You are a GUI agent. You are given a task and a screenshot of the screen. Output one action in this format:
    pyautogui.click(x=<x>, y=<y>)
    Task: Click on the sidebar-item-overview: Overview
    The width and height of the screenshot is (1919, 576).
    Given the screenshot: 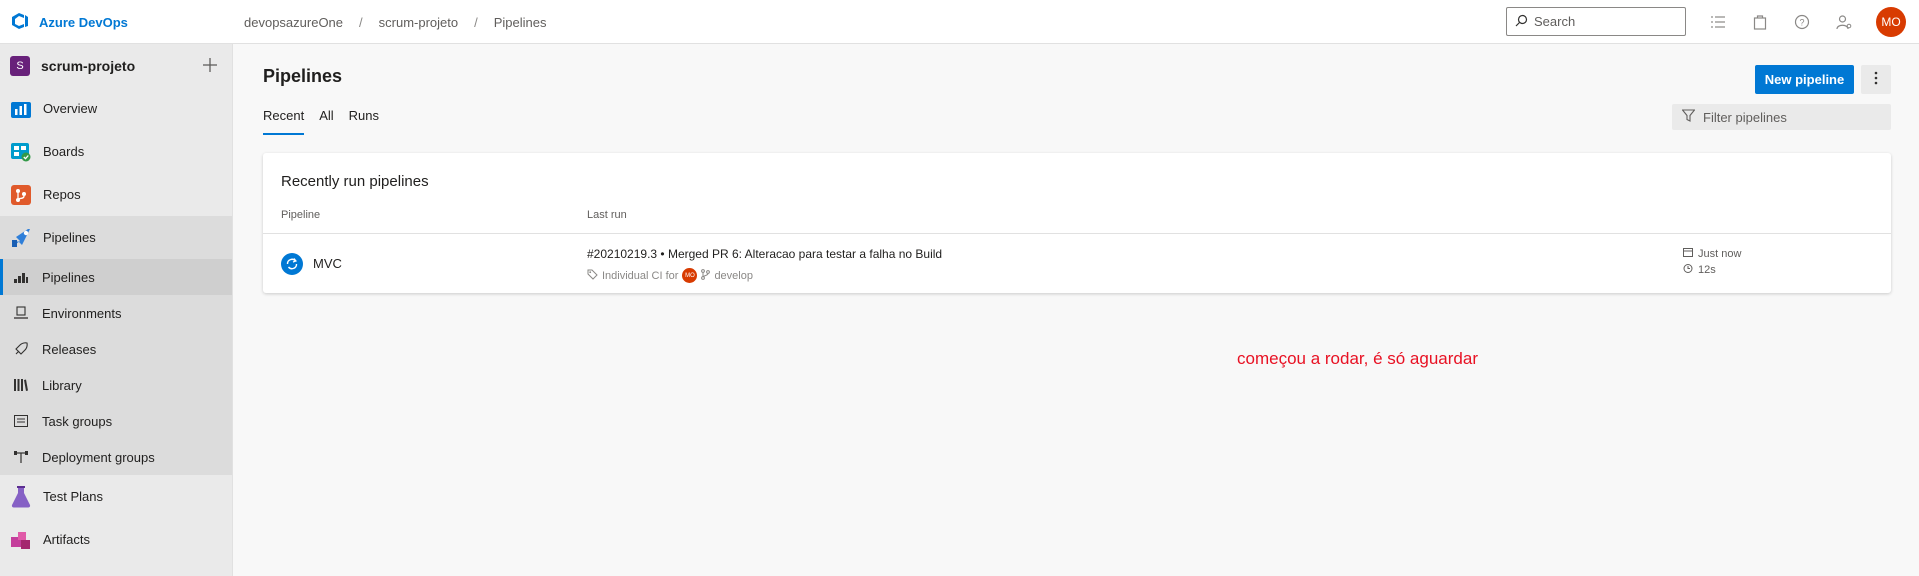 What is the action you would take?
    pyautogui.click(x=116, y=108)
    